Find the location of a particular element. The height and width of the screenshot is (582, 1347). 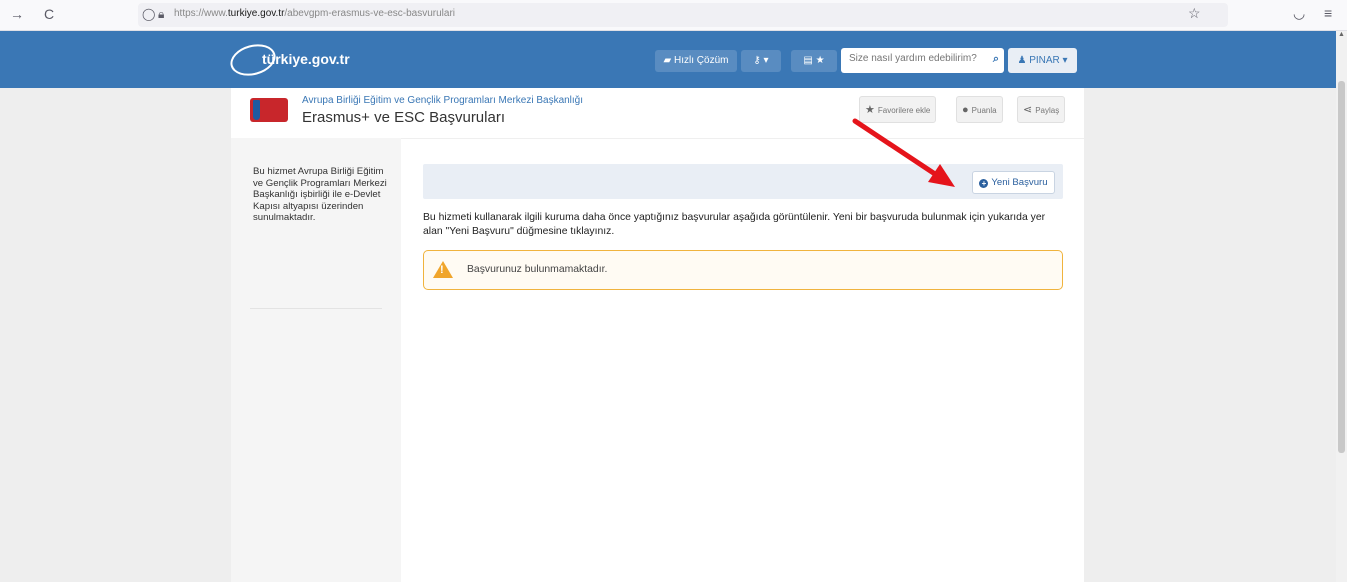

forward-arrow-icon: → is located at coordinates (17, 14).